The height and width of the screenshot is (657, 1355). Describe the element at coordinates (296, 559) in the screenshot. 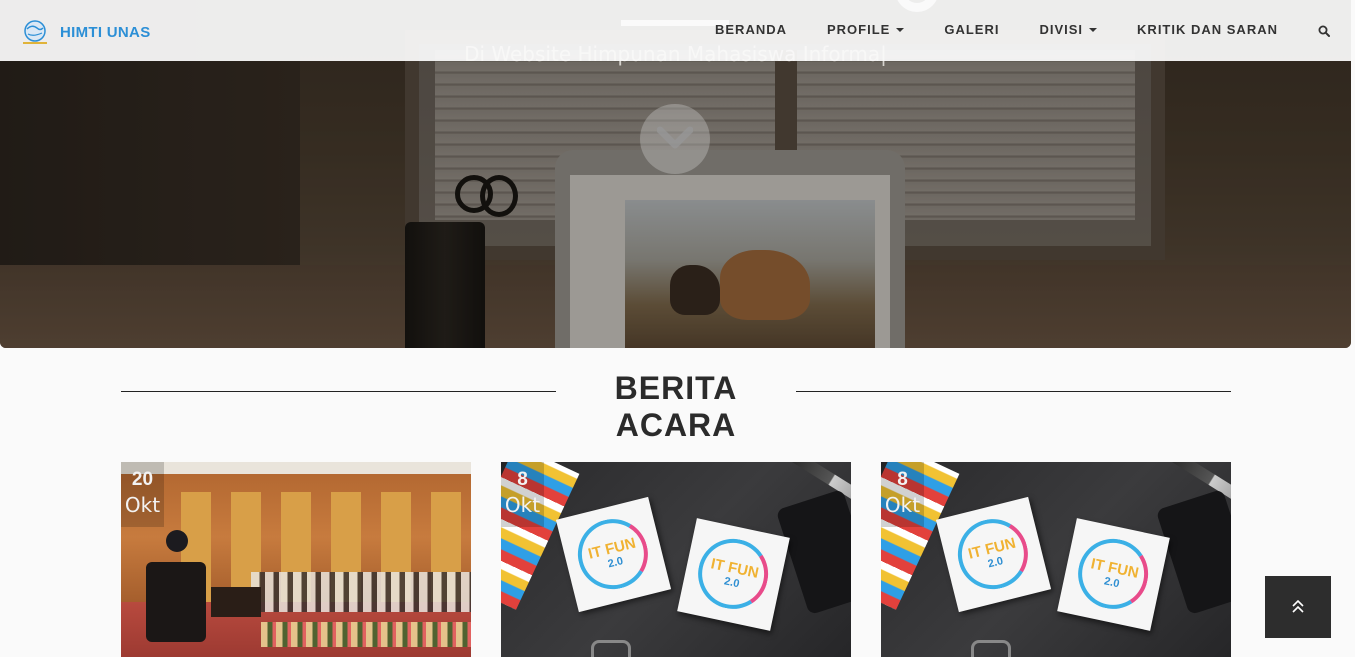

I see `news-card: 20 Okt` at that location.